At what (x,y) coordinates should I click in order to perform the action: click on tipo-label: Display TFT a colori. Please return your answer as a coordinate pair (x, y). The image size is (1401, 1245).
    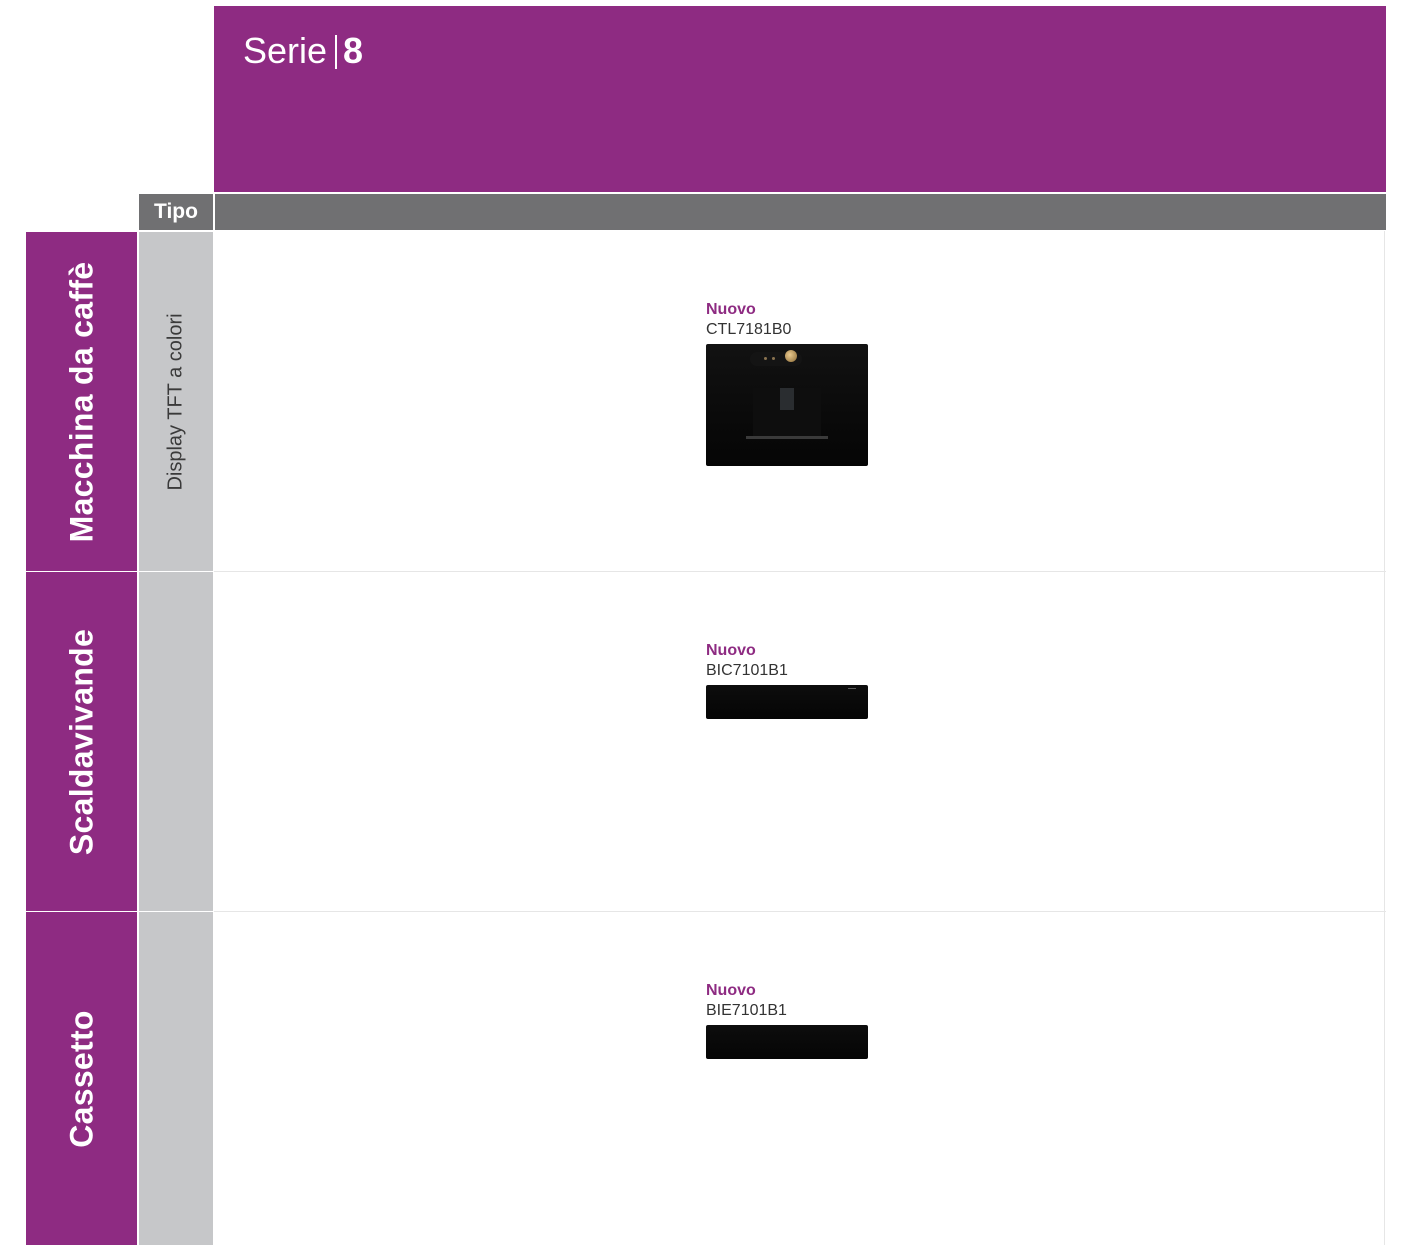
    Looking at the image, I should click on (175, 401).